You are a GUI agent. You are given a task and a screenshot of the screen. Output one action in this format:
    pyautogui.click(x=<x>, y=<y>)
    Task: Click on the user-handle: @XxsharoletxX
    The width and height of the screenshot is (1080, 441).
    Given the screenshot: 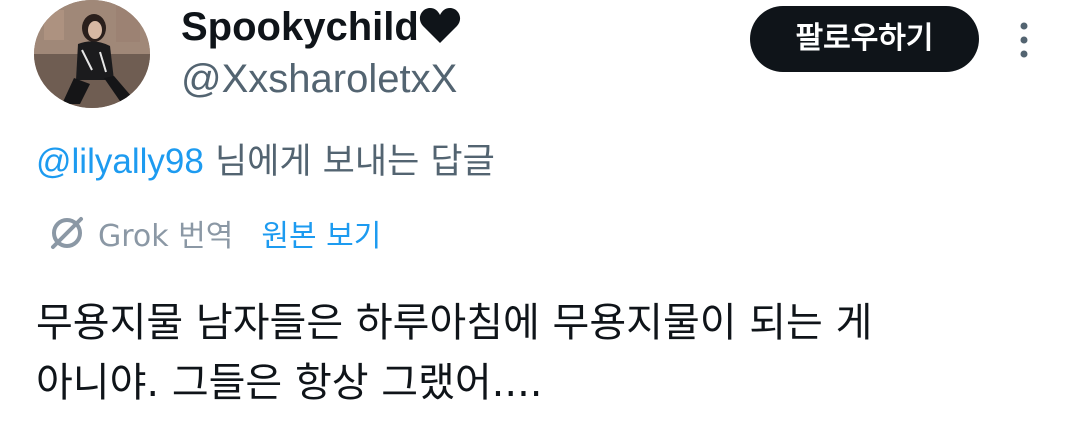 What is the action you would take?
    pyautogui.click(x=319, y=79)
    